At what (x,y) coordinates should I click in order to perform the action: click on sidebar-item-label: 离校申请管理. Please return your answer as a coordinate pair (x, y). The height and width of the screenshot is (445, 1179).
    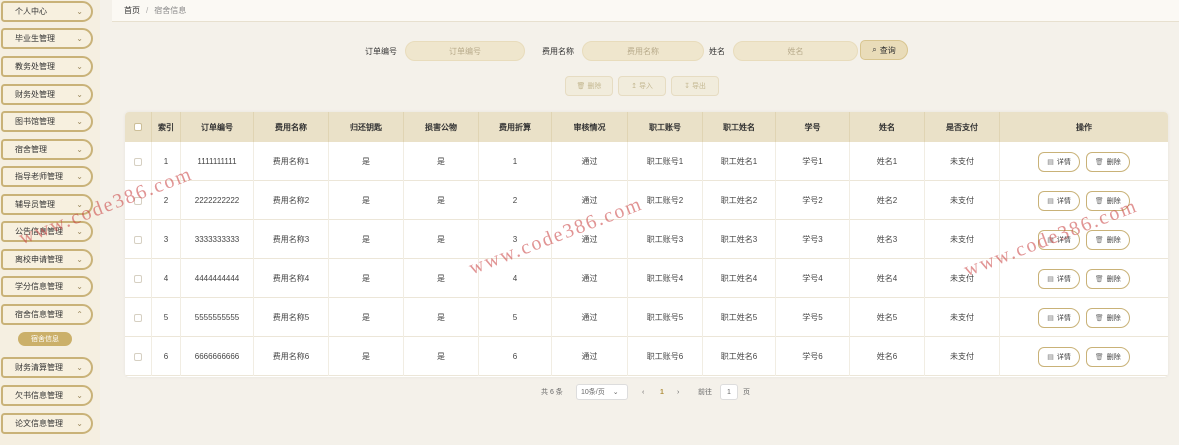
    Looking at the image, I should click on (39, 259).